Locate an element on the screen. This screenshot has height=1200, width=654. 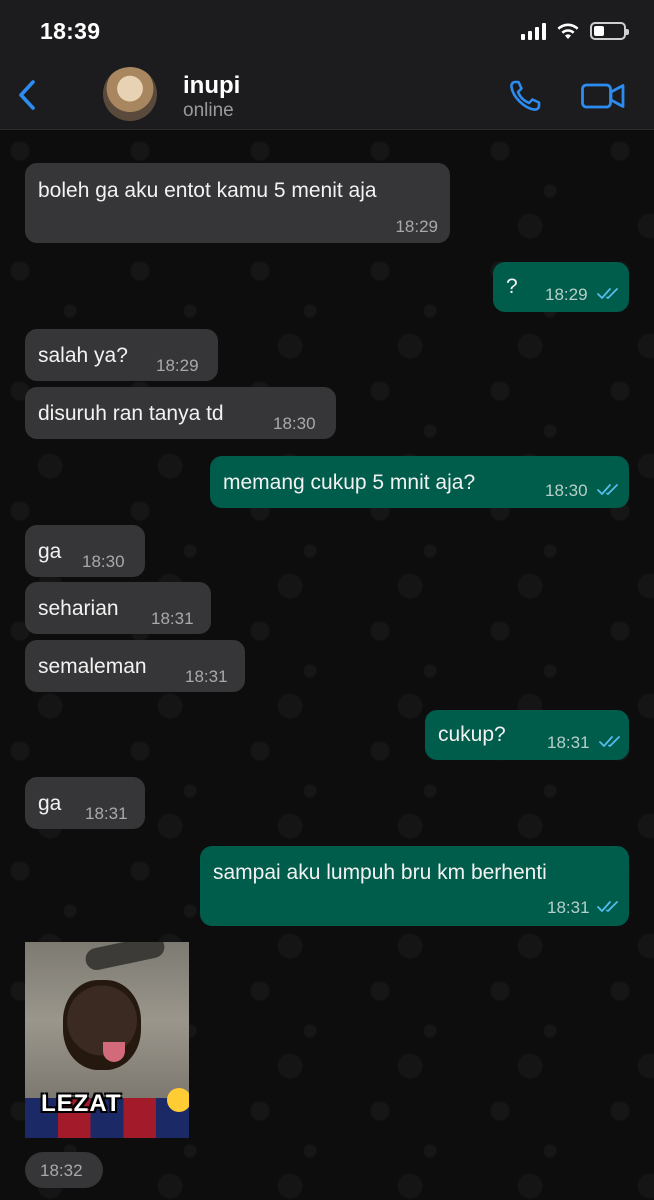
message-text: cukup? is located at coordinates (472, 734).